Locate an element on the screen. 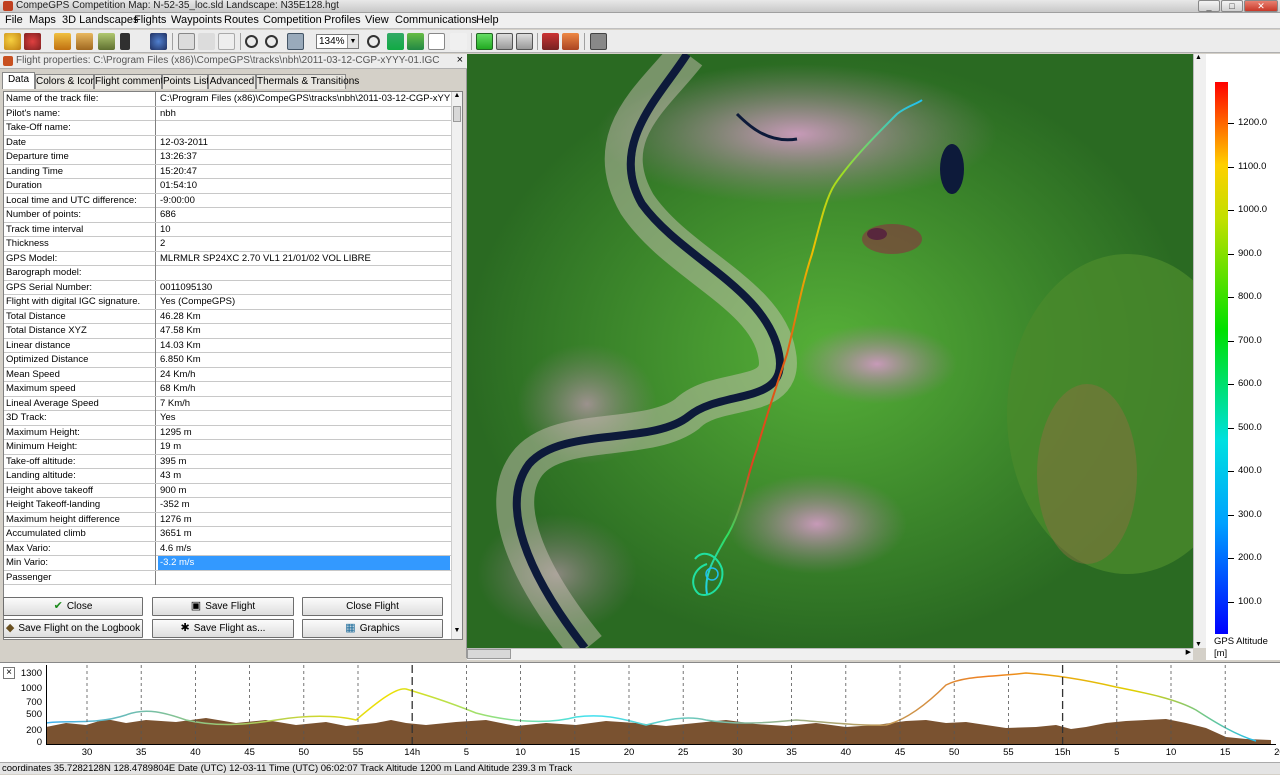  table-row: Landing altitude: 43 m is located at coordinates (229, 476).